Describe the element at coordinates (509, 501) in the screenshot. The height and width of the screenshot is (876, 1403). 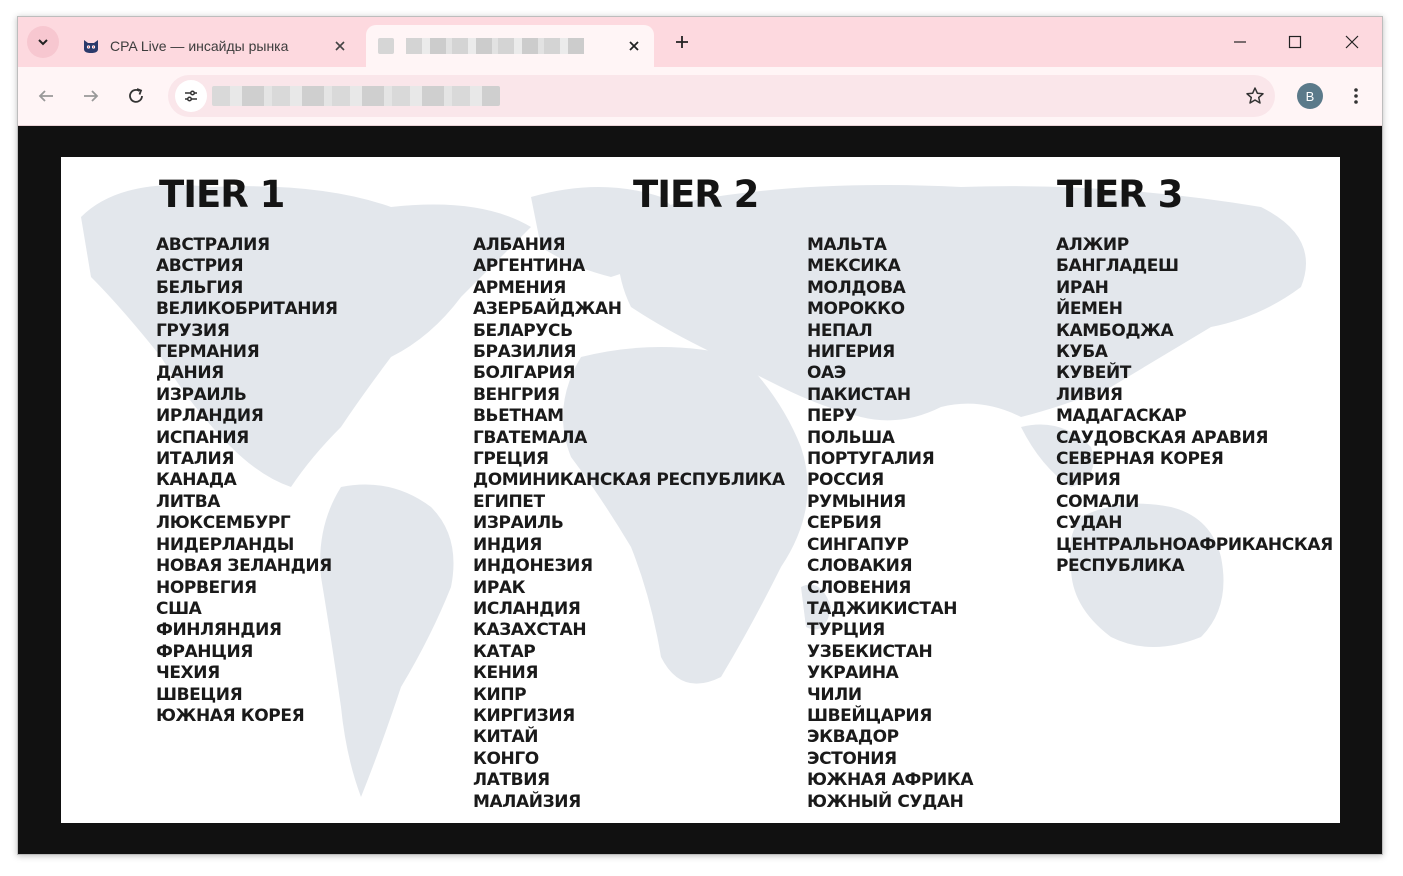
I see `country-item: ЕГИПЕТ` at that location.